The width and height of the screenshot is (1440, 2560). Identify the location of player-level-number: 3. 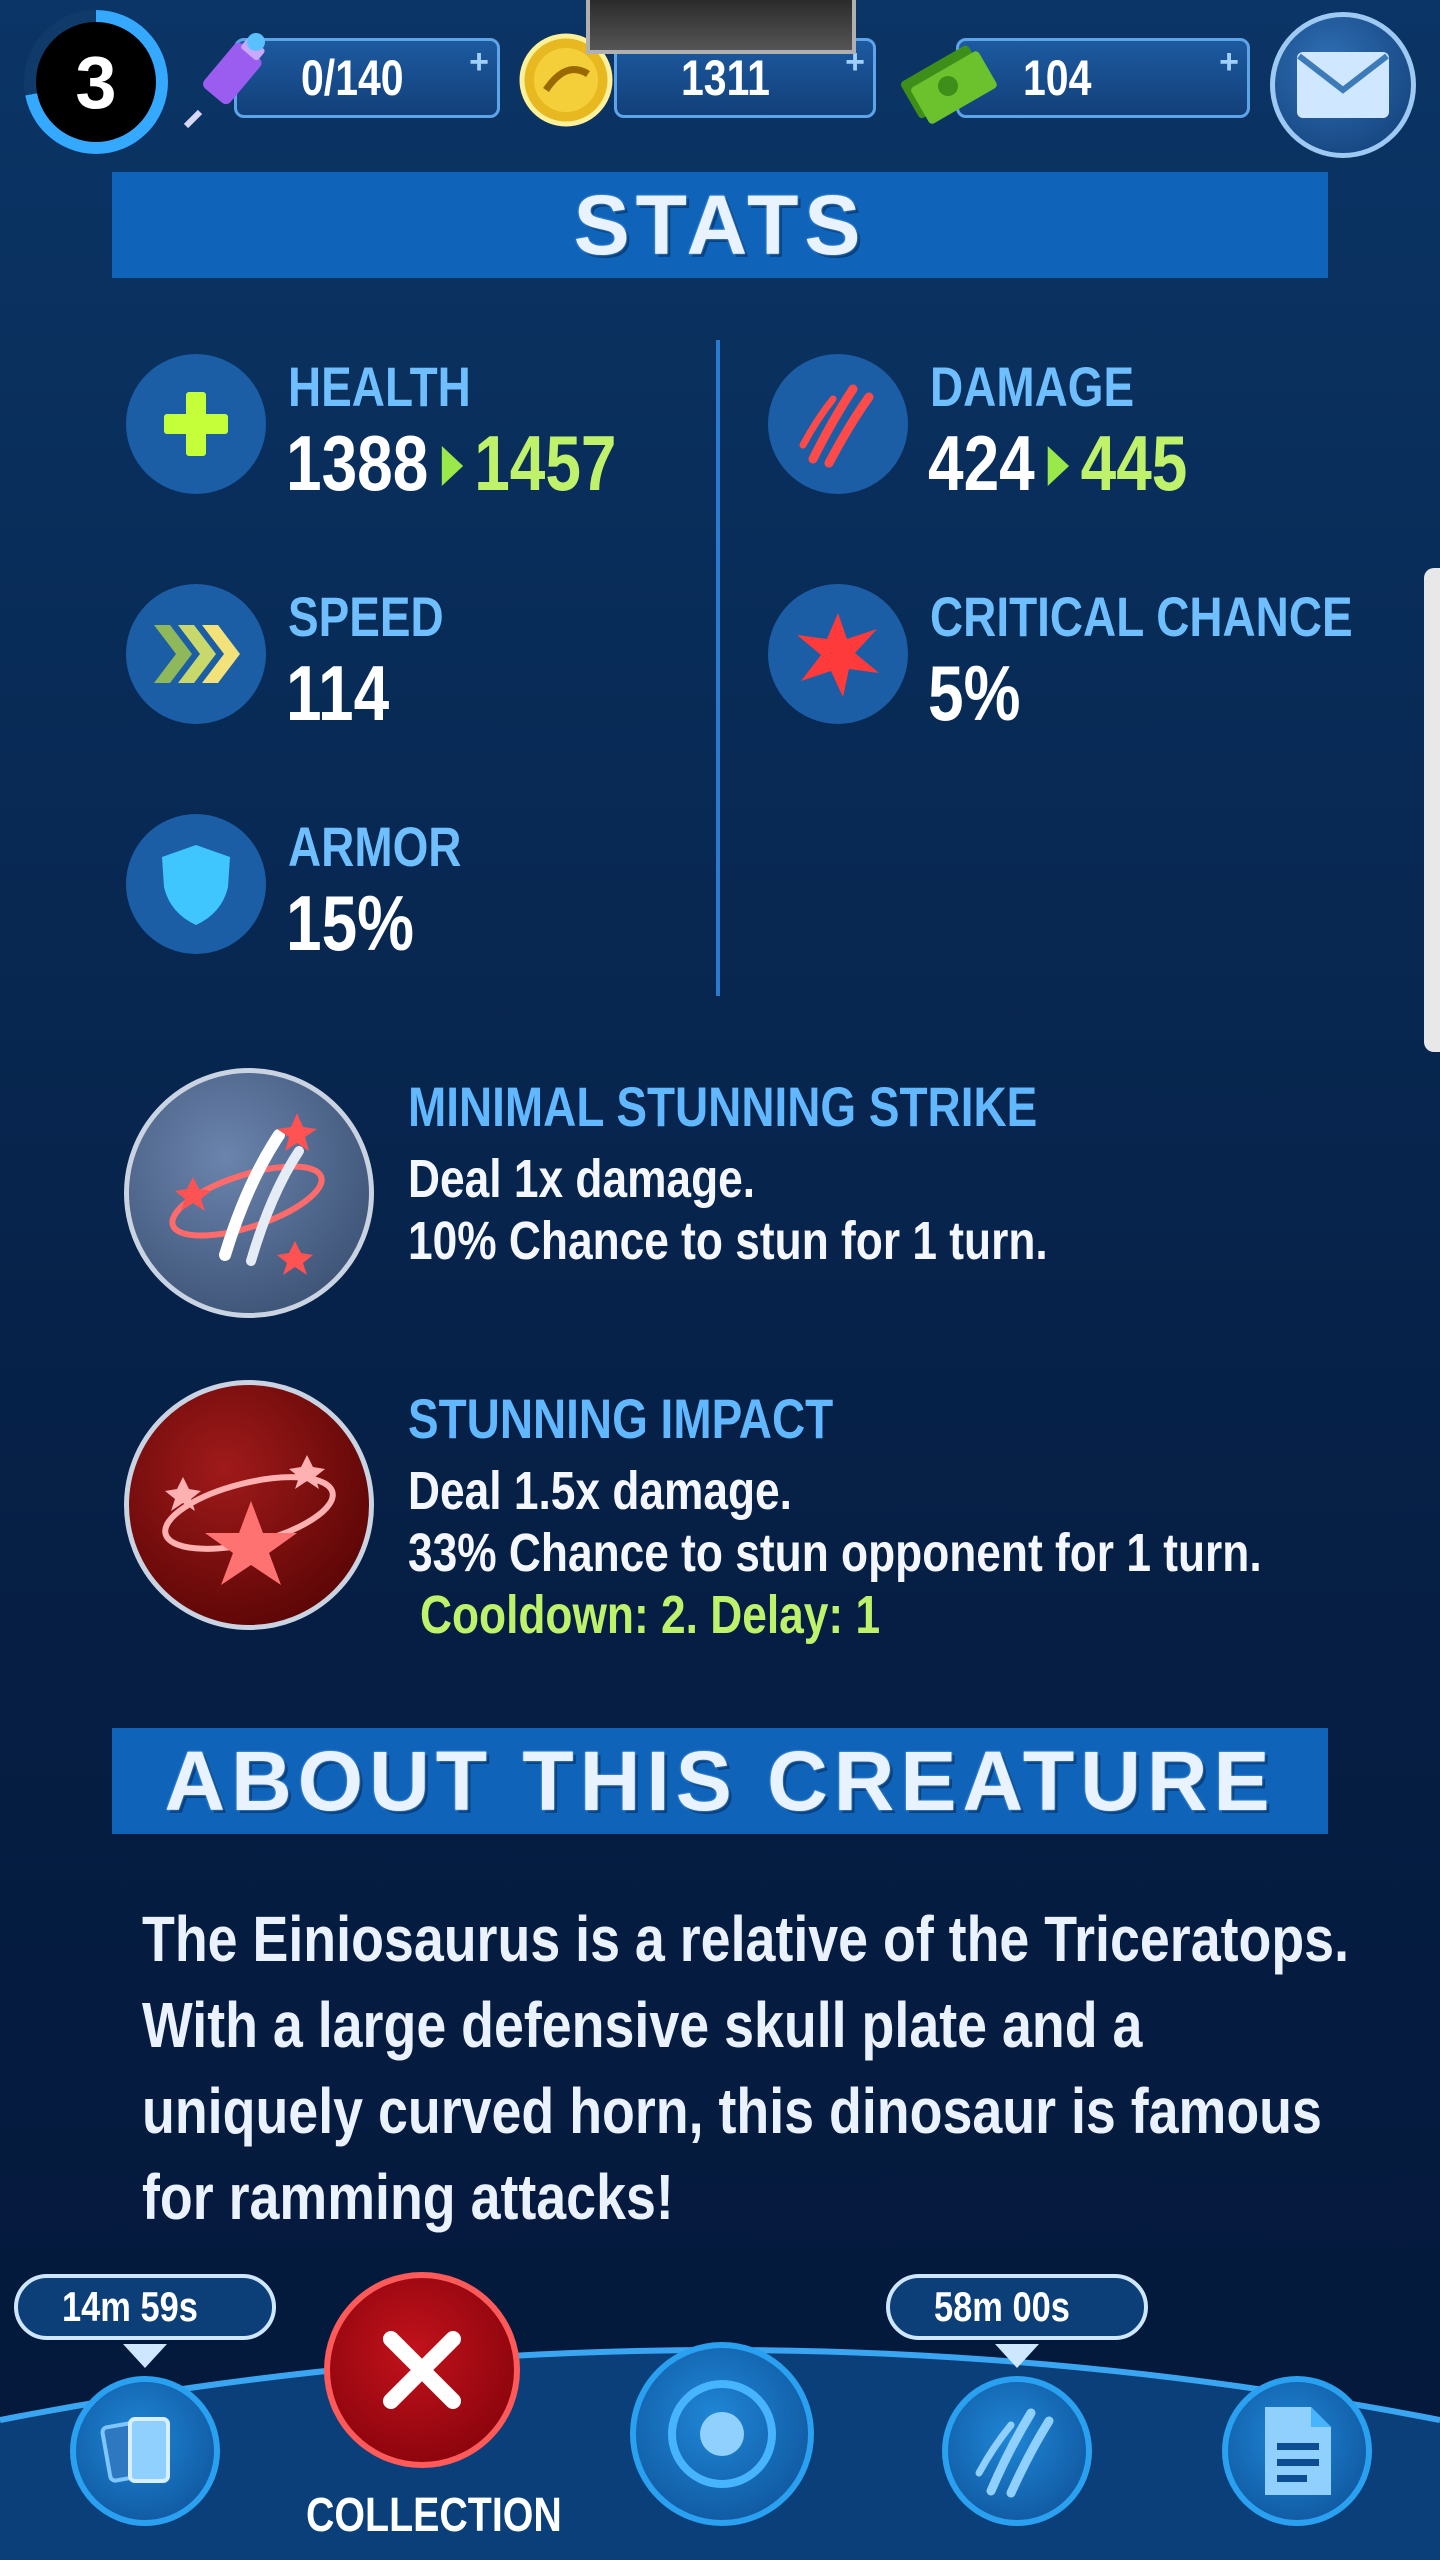
(96, 82).